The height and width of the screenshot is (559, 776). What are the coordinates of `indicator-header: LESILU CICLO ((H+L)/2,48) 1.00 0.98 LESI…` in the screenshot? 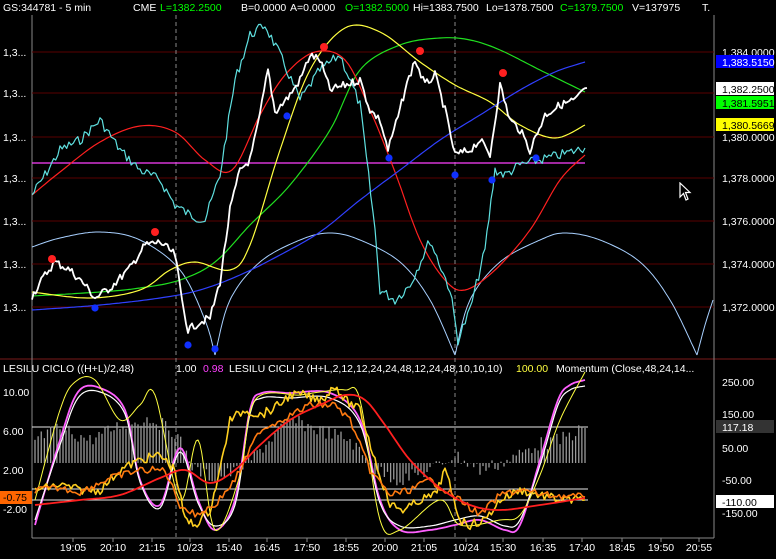 It's located at (350, 370).